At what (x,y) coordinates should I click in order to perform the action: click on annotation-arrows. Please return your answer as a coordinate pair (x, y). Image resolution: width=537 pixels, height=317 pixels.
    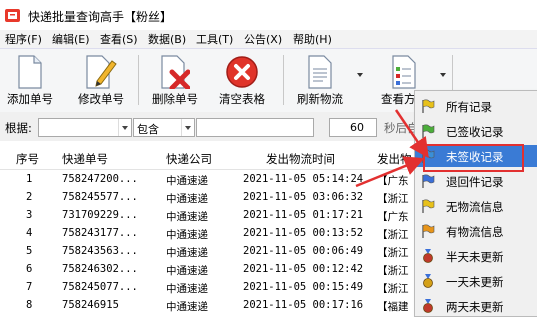
    Looking at the image, I should click on (392, 148).